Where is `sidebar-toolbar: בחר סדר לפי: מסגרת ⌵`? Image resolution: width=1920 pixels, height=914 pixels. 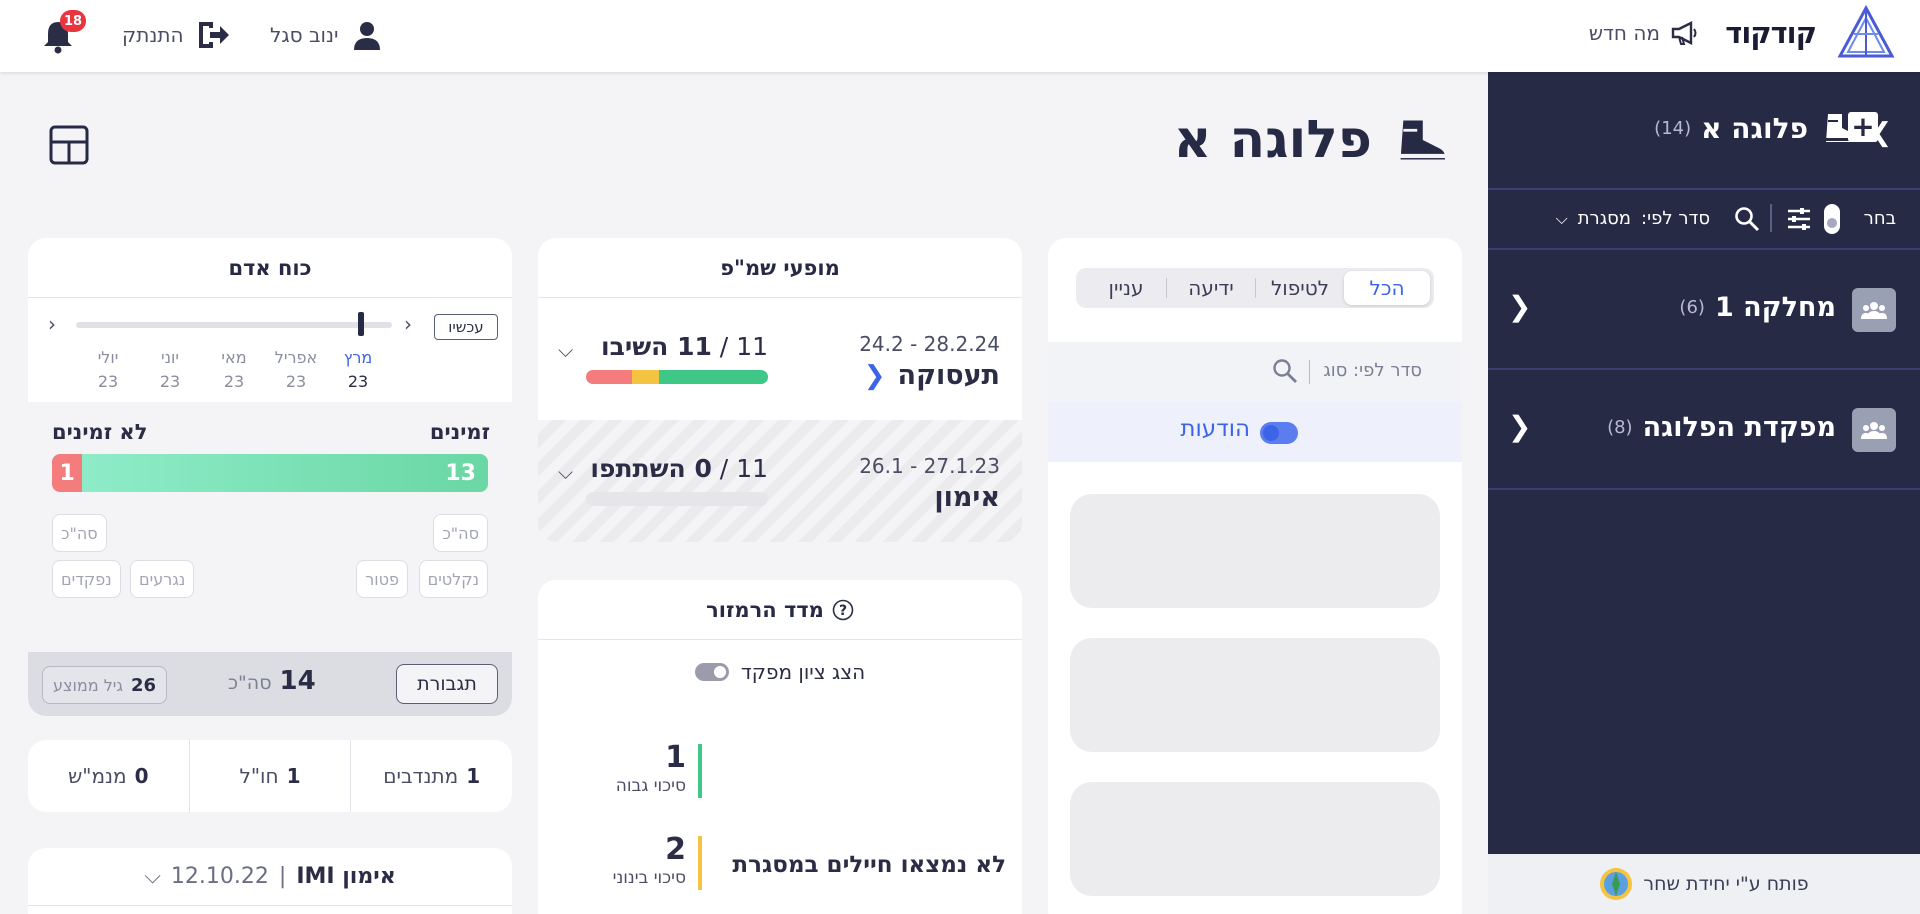 sidebar-toolbar: בחר סדר לפי: מסגרת ⌵ is located at coordinates (1704, 220).